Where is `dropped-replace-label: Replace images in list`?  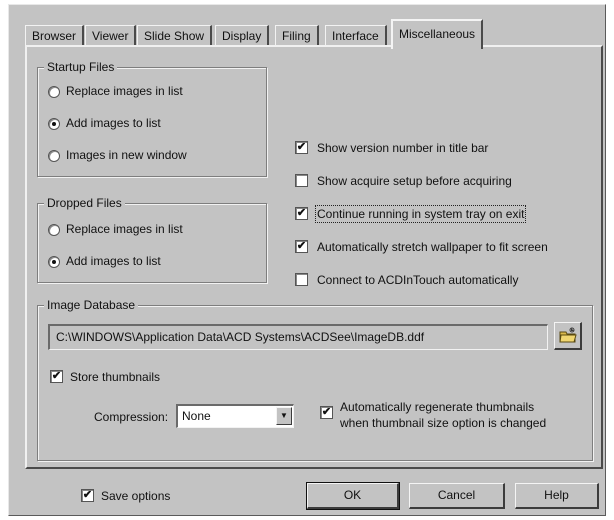 dropped-replace-label: Replace images in list is located at coordinates (124, 229).